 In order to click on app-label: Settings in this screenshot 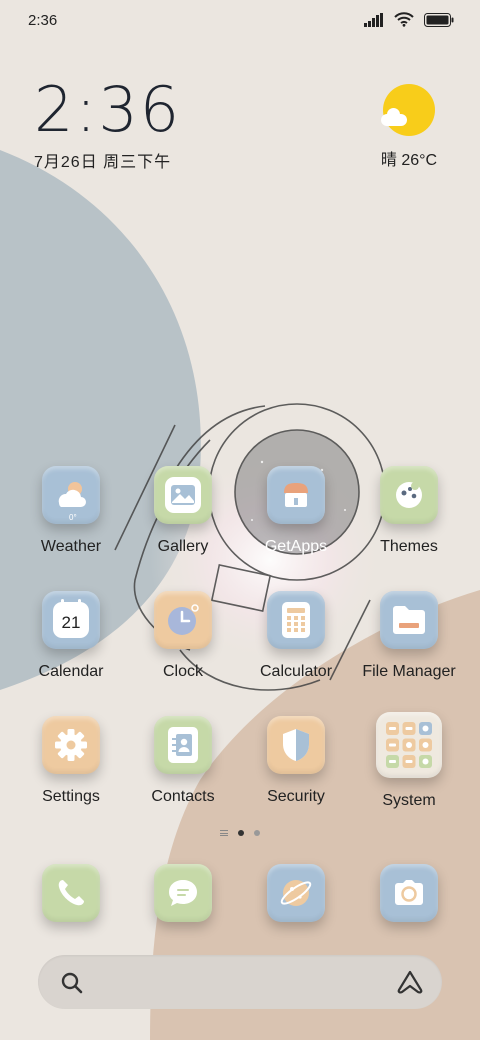, I will do `click(71, 796)`.